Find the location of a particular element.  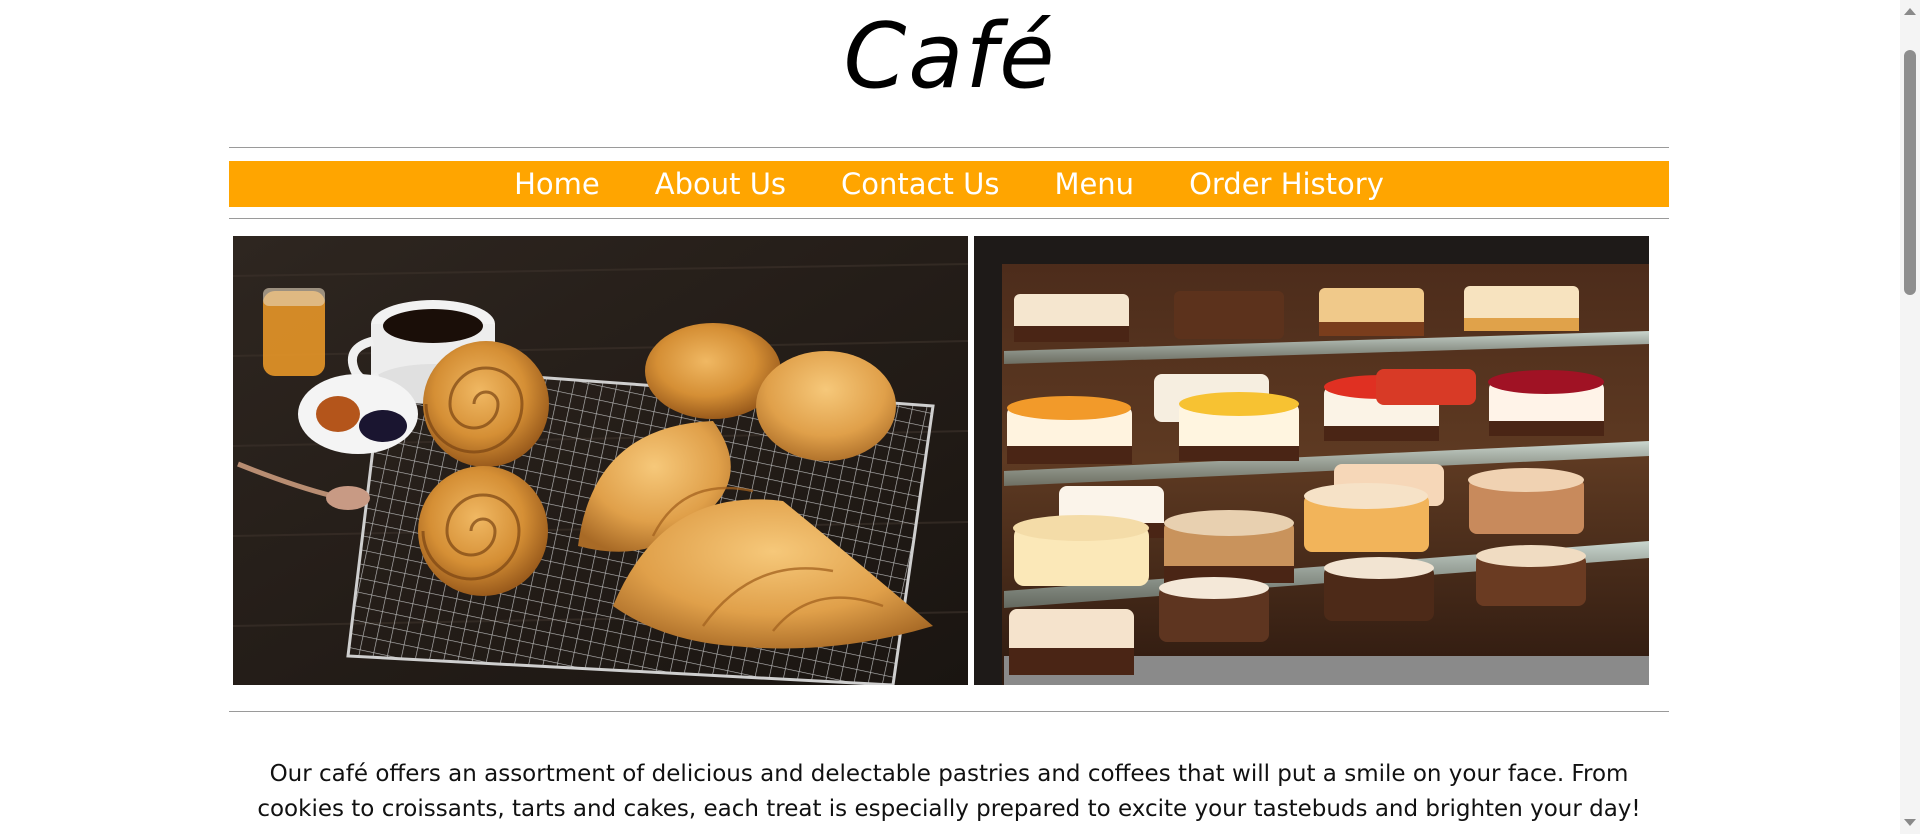

nav-item-contact-us: Contact Us is located at coordinates (920, 184).